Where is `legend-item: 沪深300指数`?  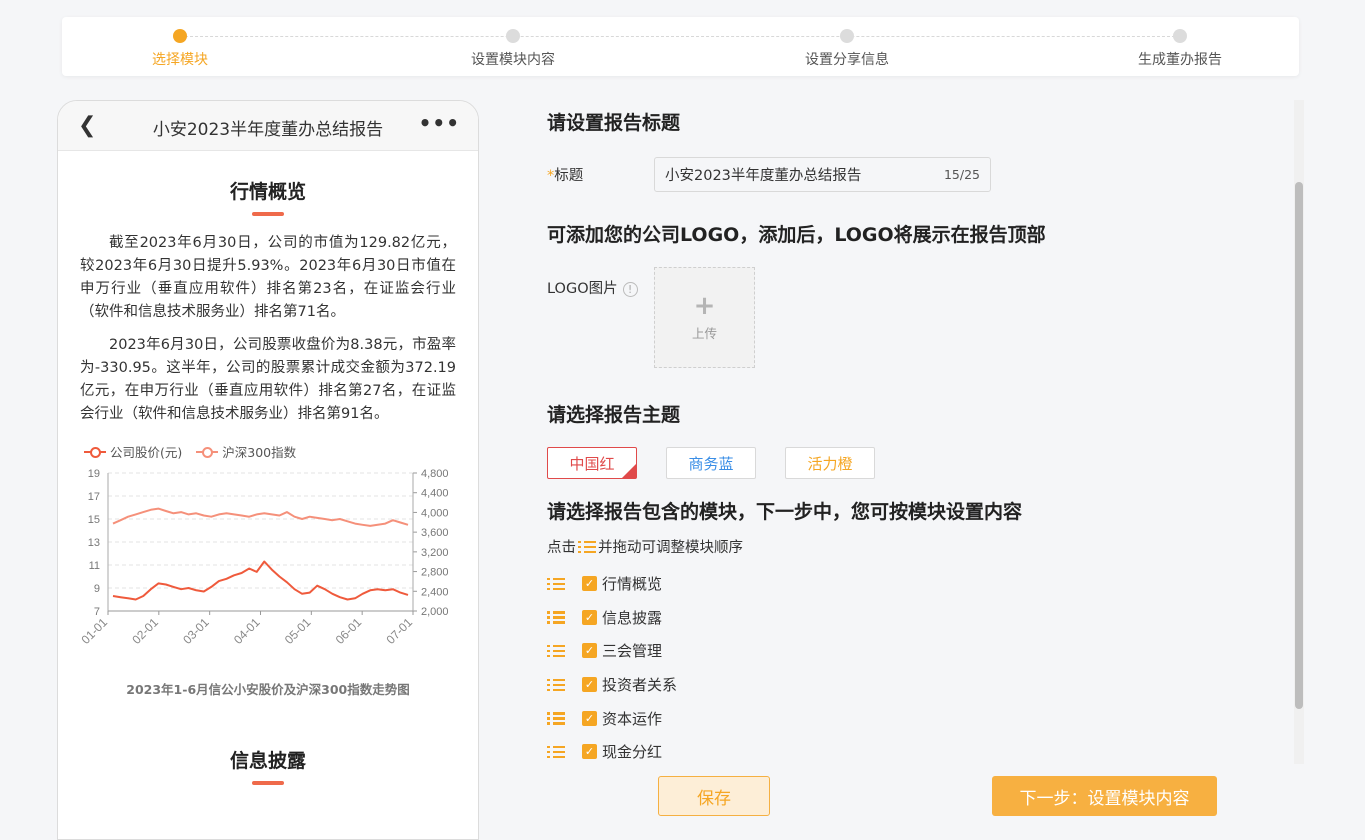
legend-item: 沪深300指数 is located at coordinates (246, 451).